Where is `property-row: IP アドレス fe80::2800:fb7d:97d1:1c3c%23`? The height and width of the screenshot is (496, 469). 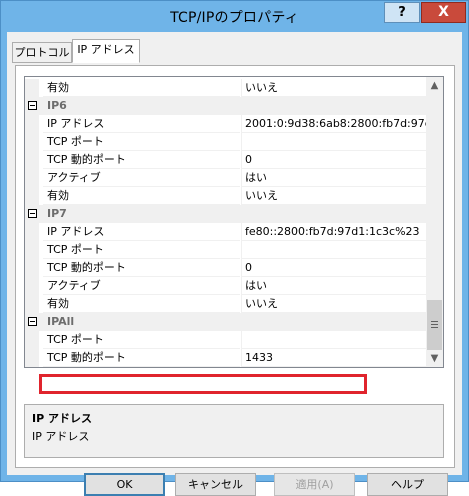 property-row: IP アドレス fe80::2800:fb7d:97d1:1c3c%23 is located at coordinates (225, 232).